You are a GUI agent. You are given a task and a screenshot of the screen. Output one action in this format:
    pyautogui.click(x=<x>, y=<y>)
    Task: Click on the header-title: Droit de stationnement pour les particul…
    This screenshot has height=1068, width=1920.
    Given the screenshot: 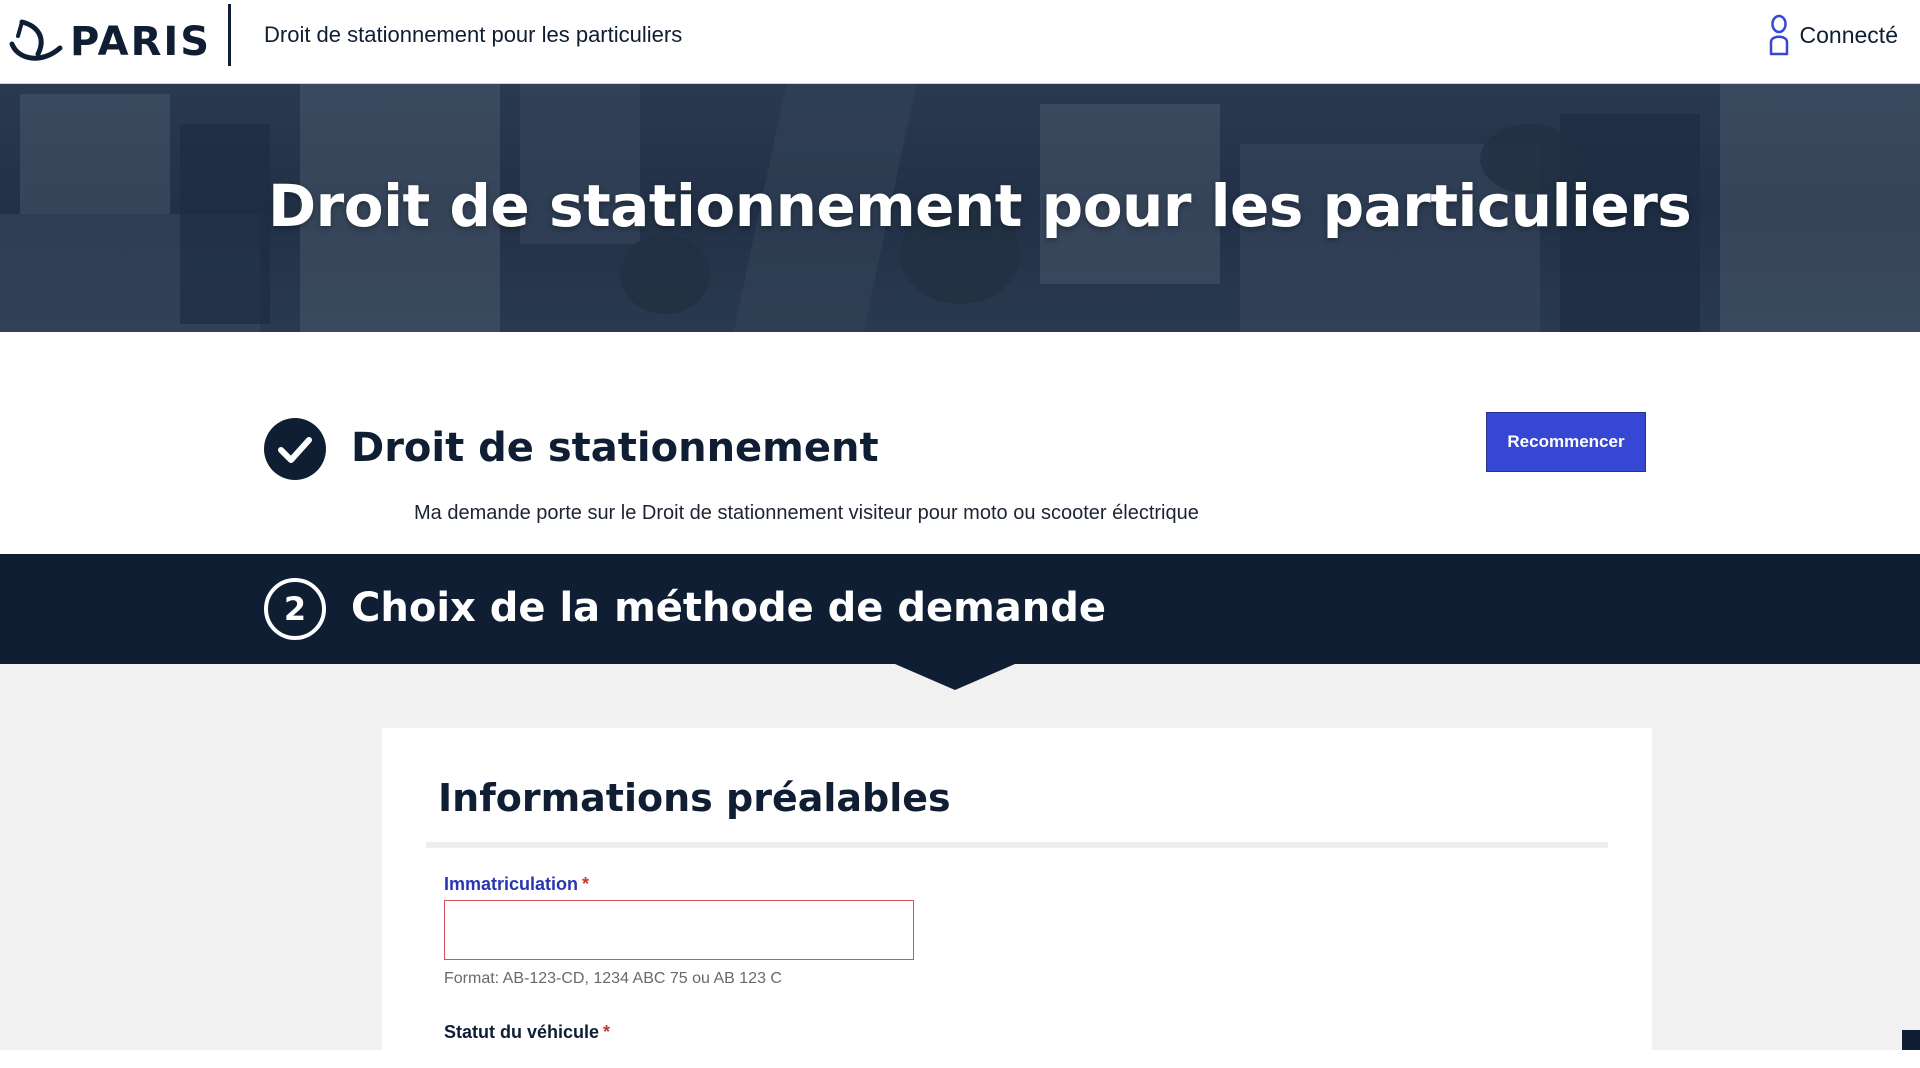 What is the action you would take?
    pyautogui.click(x=473, y=35)
    